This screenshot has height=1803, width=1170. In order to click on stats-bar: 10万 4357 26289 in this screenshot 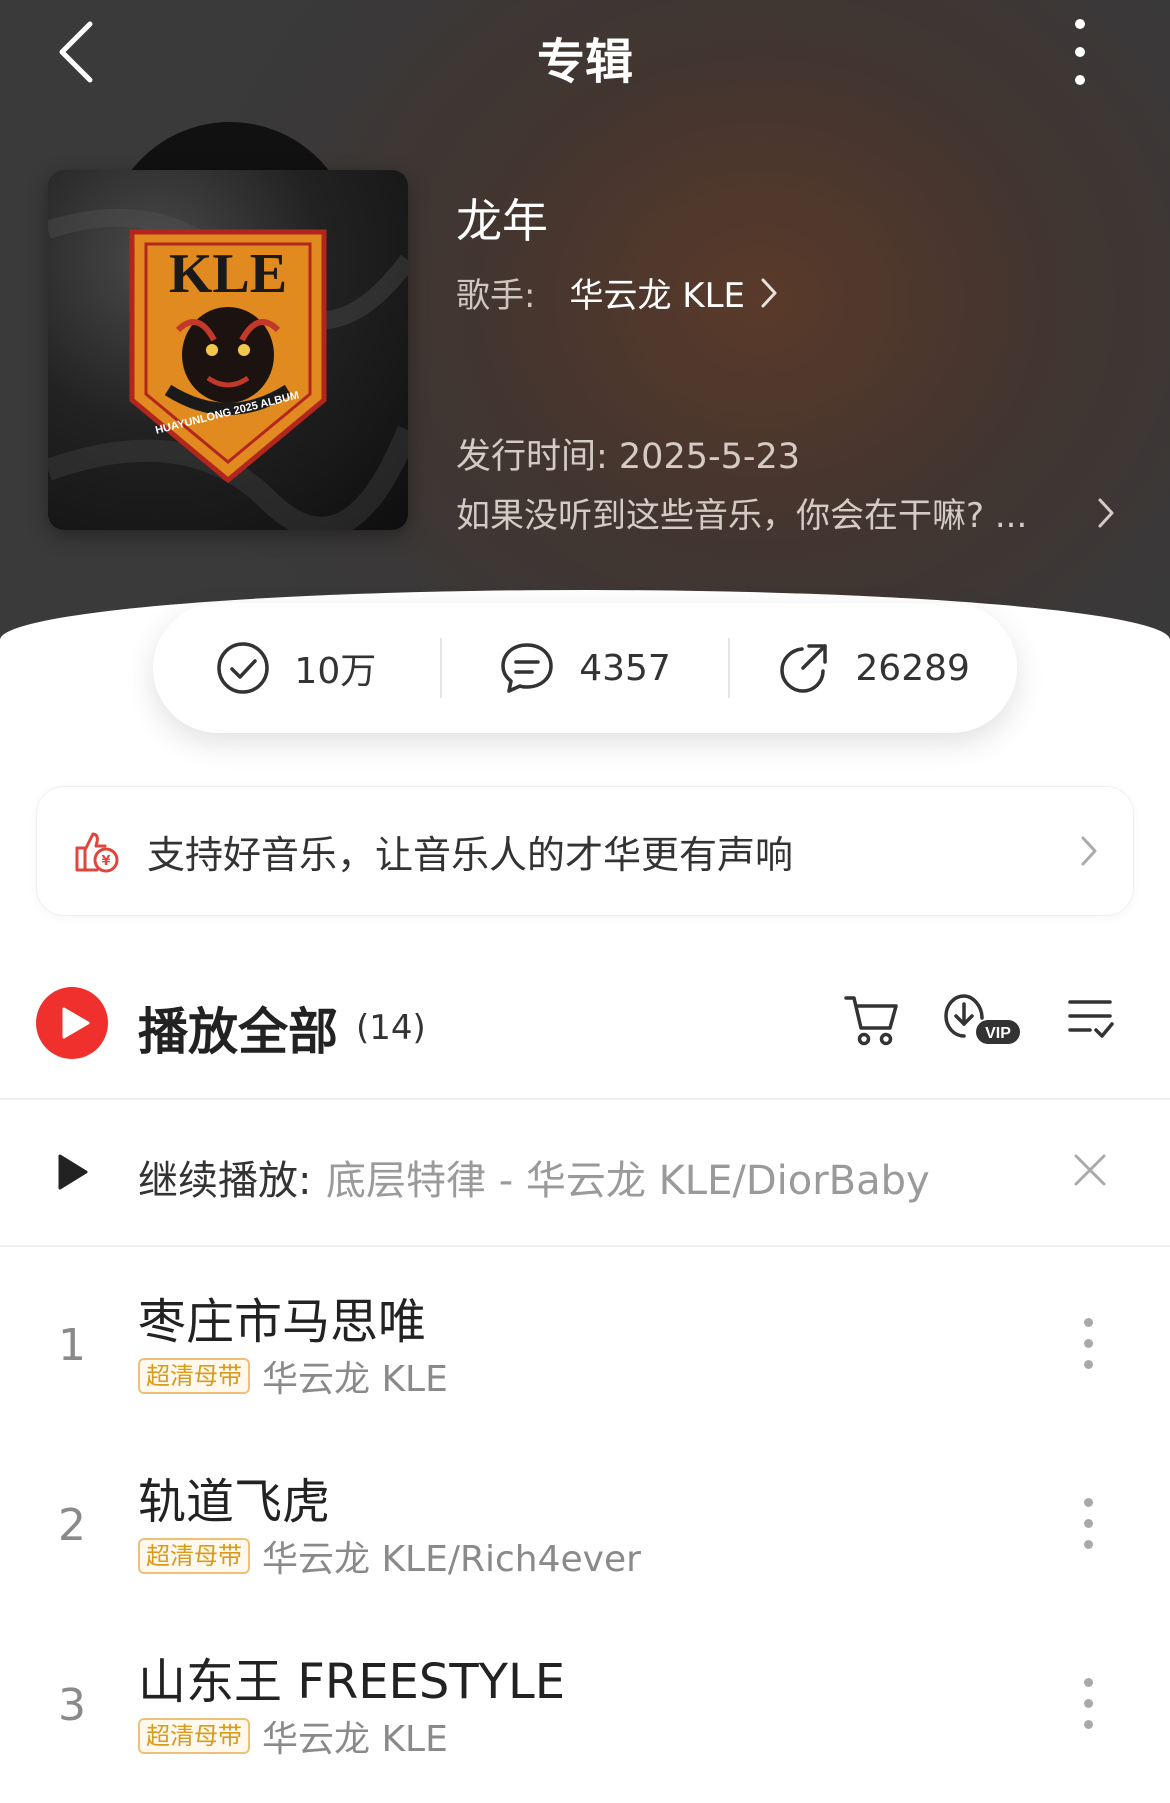, I will do `click(585, 668)`.